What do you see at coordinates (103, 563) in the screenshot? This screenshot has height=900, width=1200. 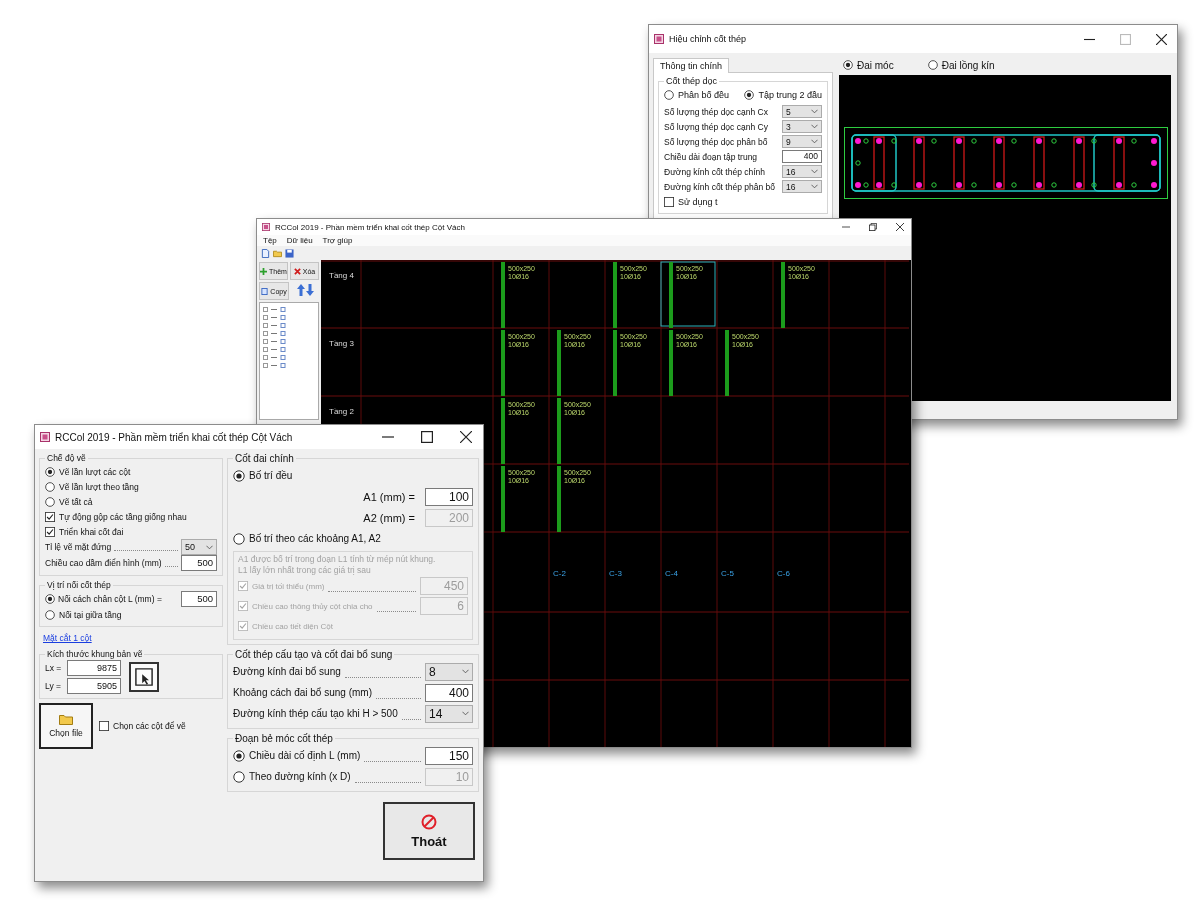 I see `field-label: Chiều cao dầm điển hình (mm)` at bounding box center [103, 563].